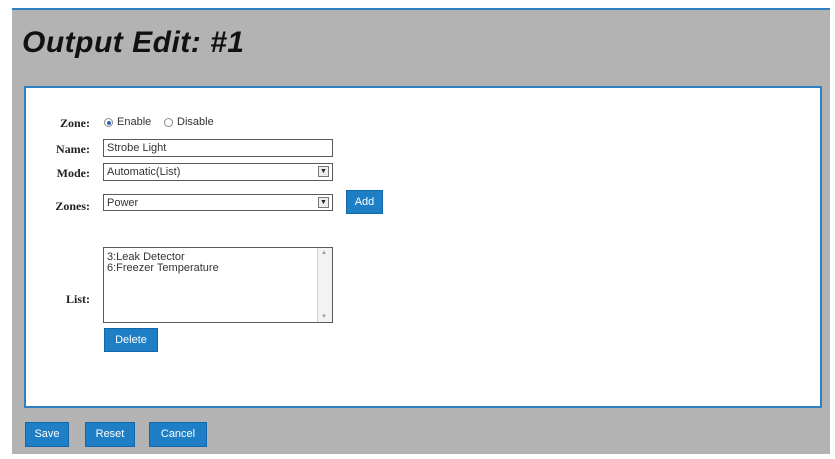  What do you see at coordinates (110, 434) in the screenshot?
I see `reset-button: Reset` at bounding box center [110, 434].